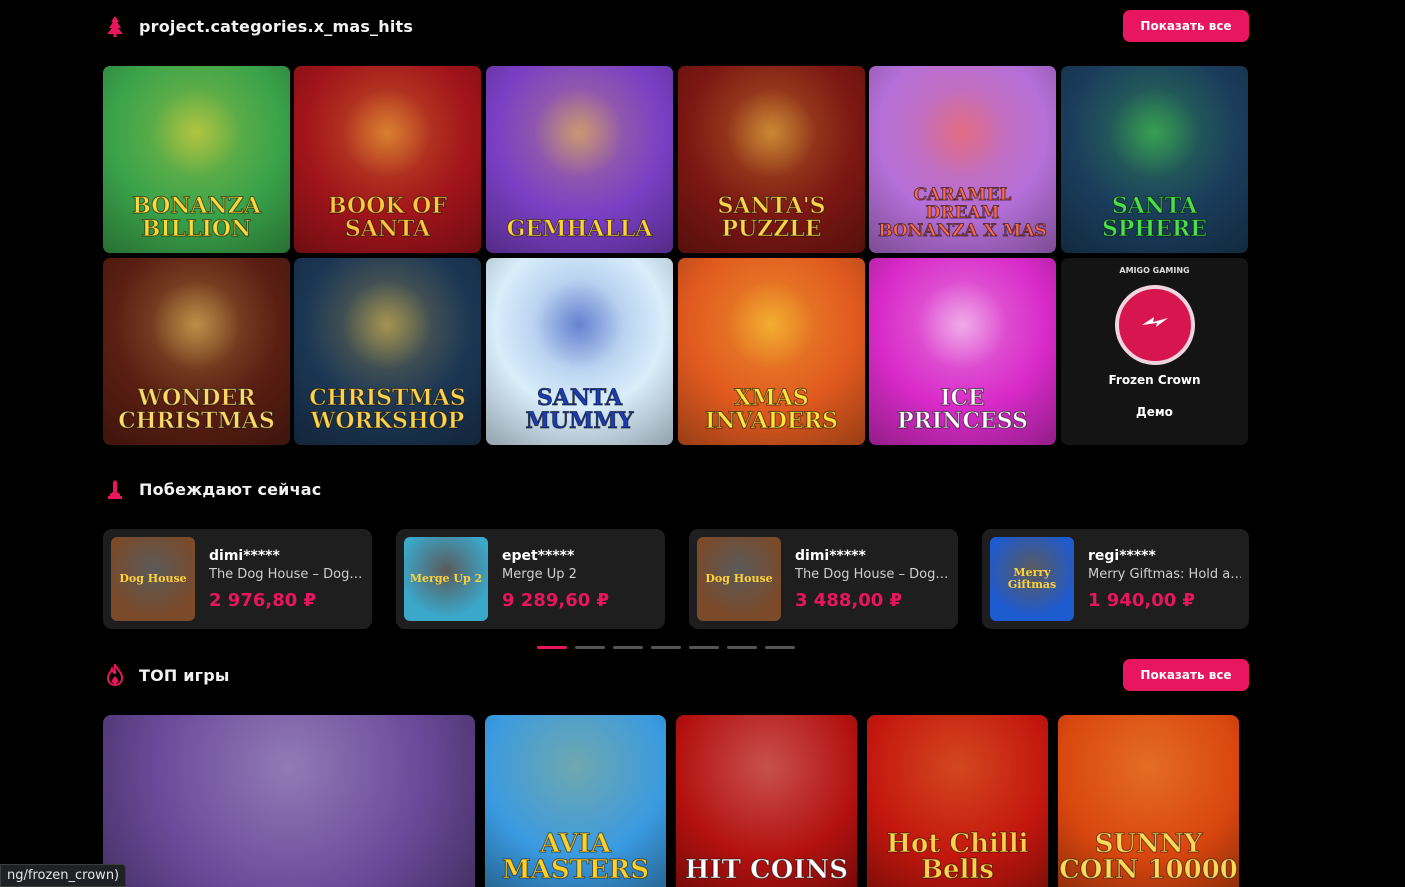  I want to click on fire-icon, so click(115, 675).